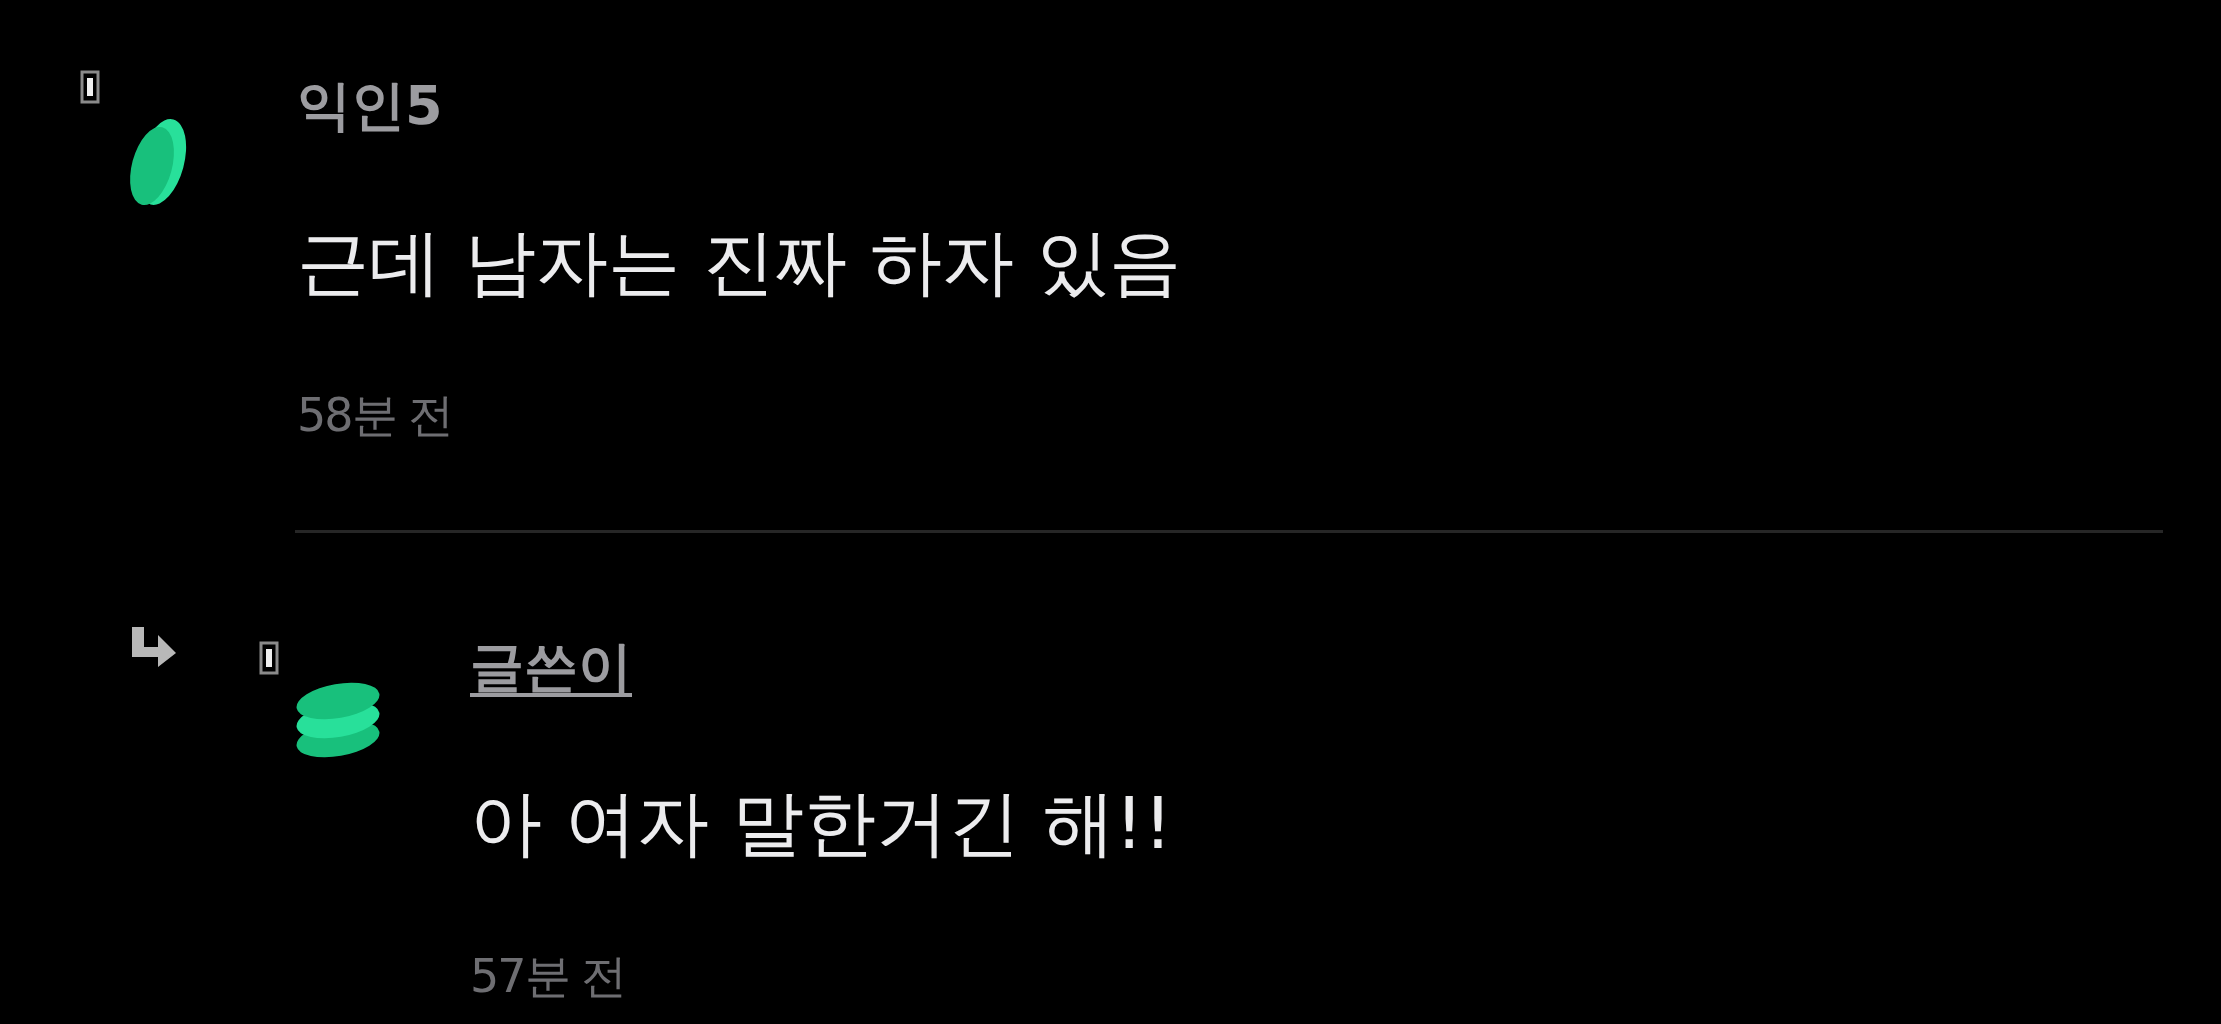 The width and height of the screenshot is (2221, 1024). I want to click on comment-text: 근데 남자는 진짜 하자 있음, so click(739, 262).